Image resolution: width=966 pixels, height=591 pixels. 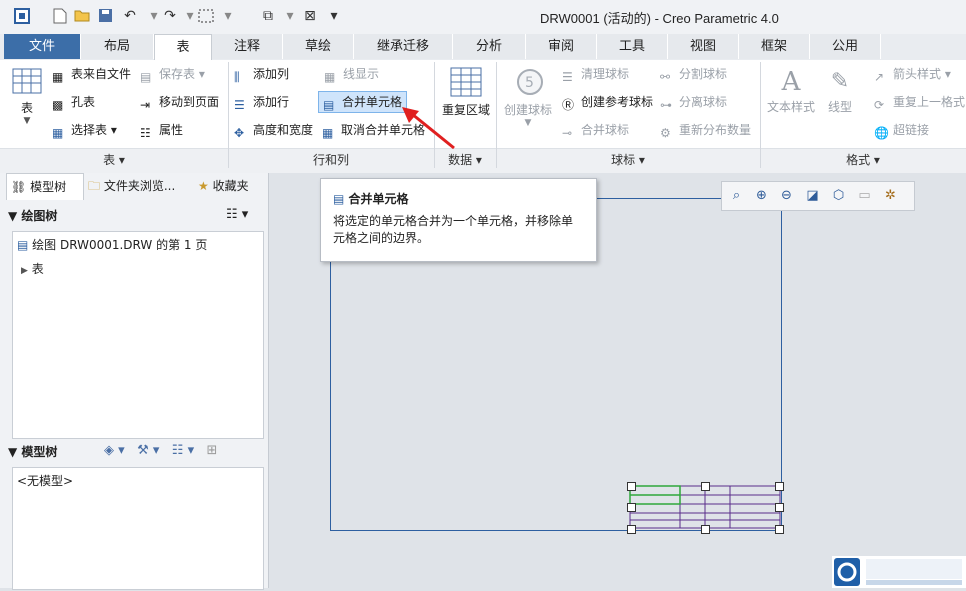 What do you see at coordinates (261, 102) in the screenshot?
I see `add-row-button: ☰ 添加行` at bounding box center [261, 102].